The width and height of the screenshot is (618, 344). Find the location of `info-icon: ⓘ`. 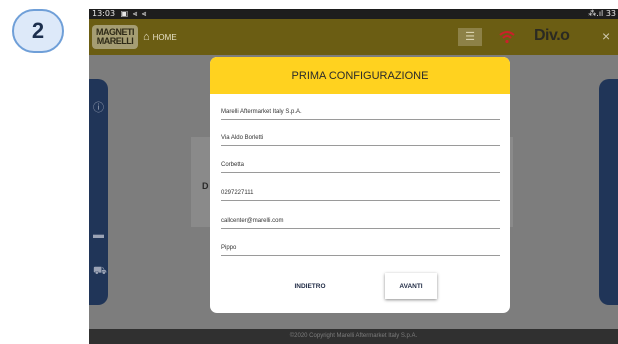

info-icon: ⓘ is located at coordinates (98, 107).